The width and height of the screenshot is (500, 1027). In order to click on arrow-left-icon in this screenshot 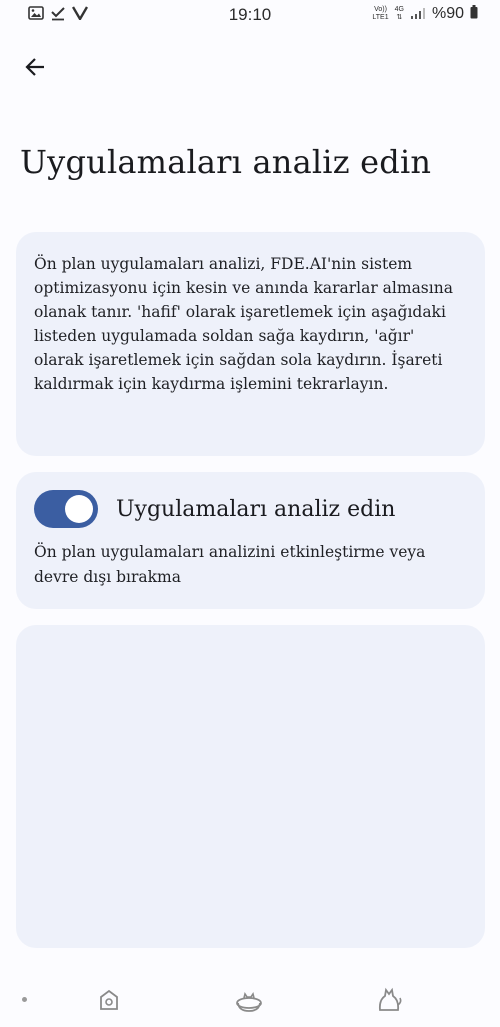, I will do `click(35, 69)`.